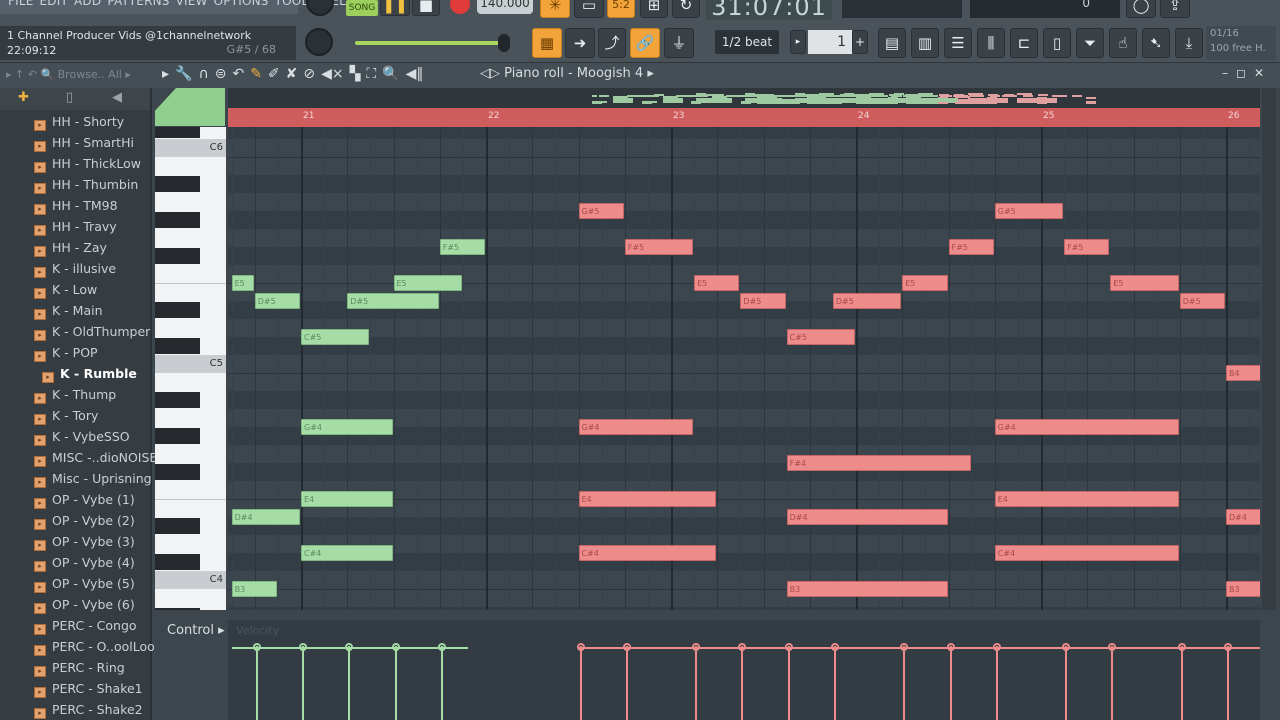  What do you see at coordinates (84, 541) in the screenshot?
I see `browser-item: ▸ OP - Vybe (3)` at bounding box center [84, 541].